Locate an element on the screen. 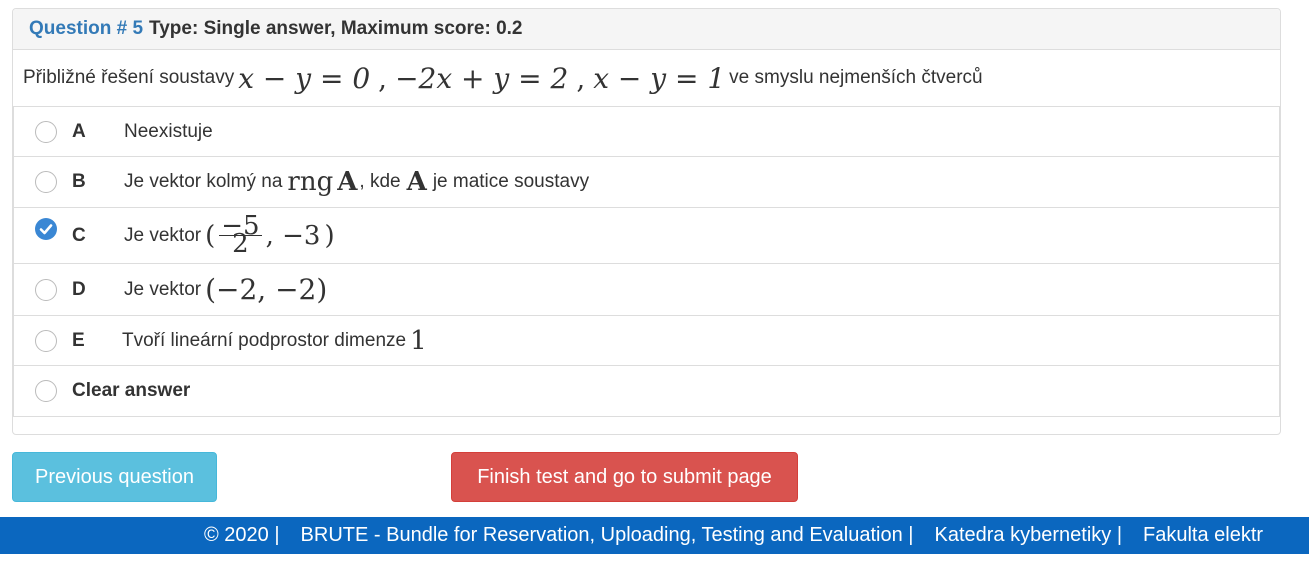 The width and height of the screenshot is (1309, 576). question-meta: Type: Single answer, Maximum score: 0.2 is located at coordinates (336, 28).